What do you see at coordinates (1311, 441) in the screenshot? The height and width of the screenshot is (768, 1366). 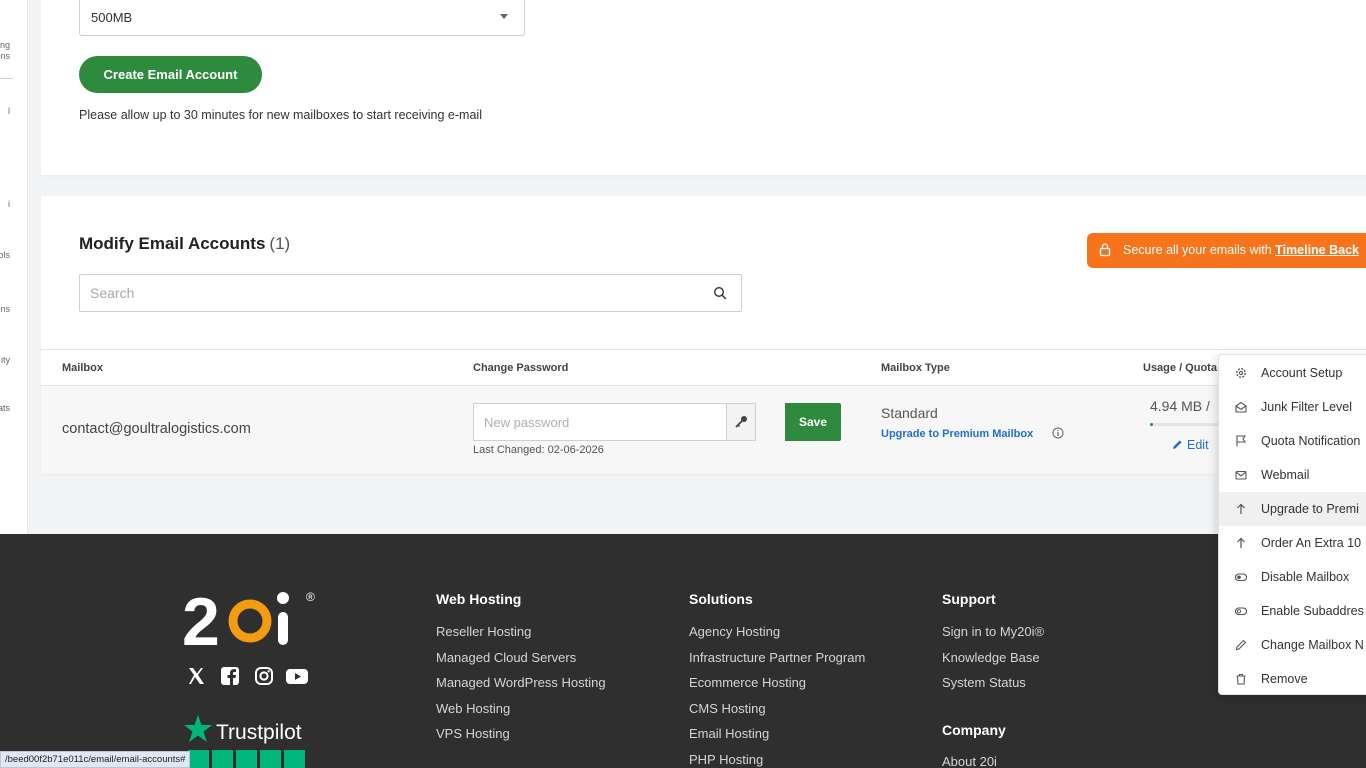 I see `menu-item-label: Quota Notification` at bounding box center [1311, 441].